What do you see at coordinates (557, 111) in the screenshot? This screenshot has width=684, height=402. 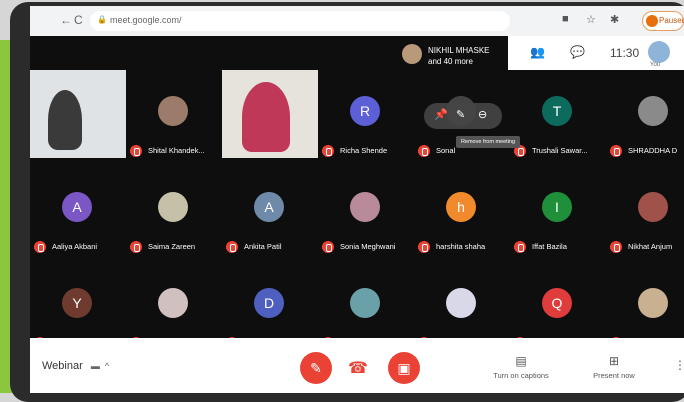 I see `participant-avatar: T` at bounding box center [557, 111].